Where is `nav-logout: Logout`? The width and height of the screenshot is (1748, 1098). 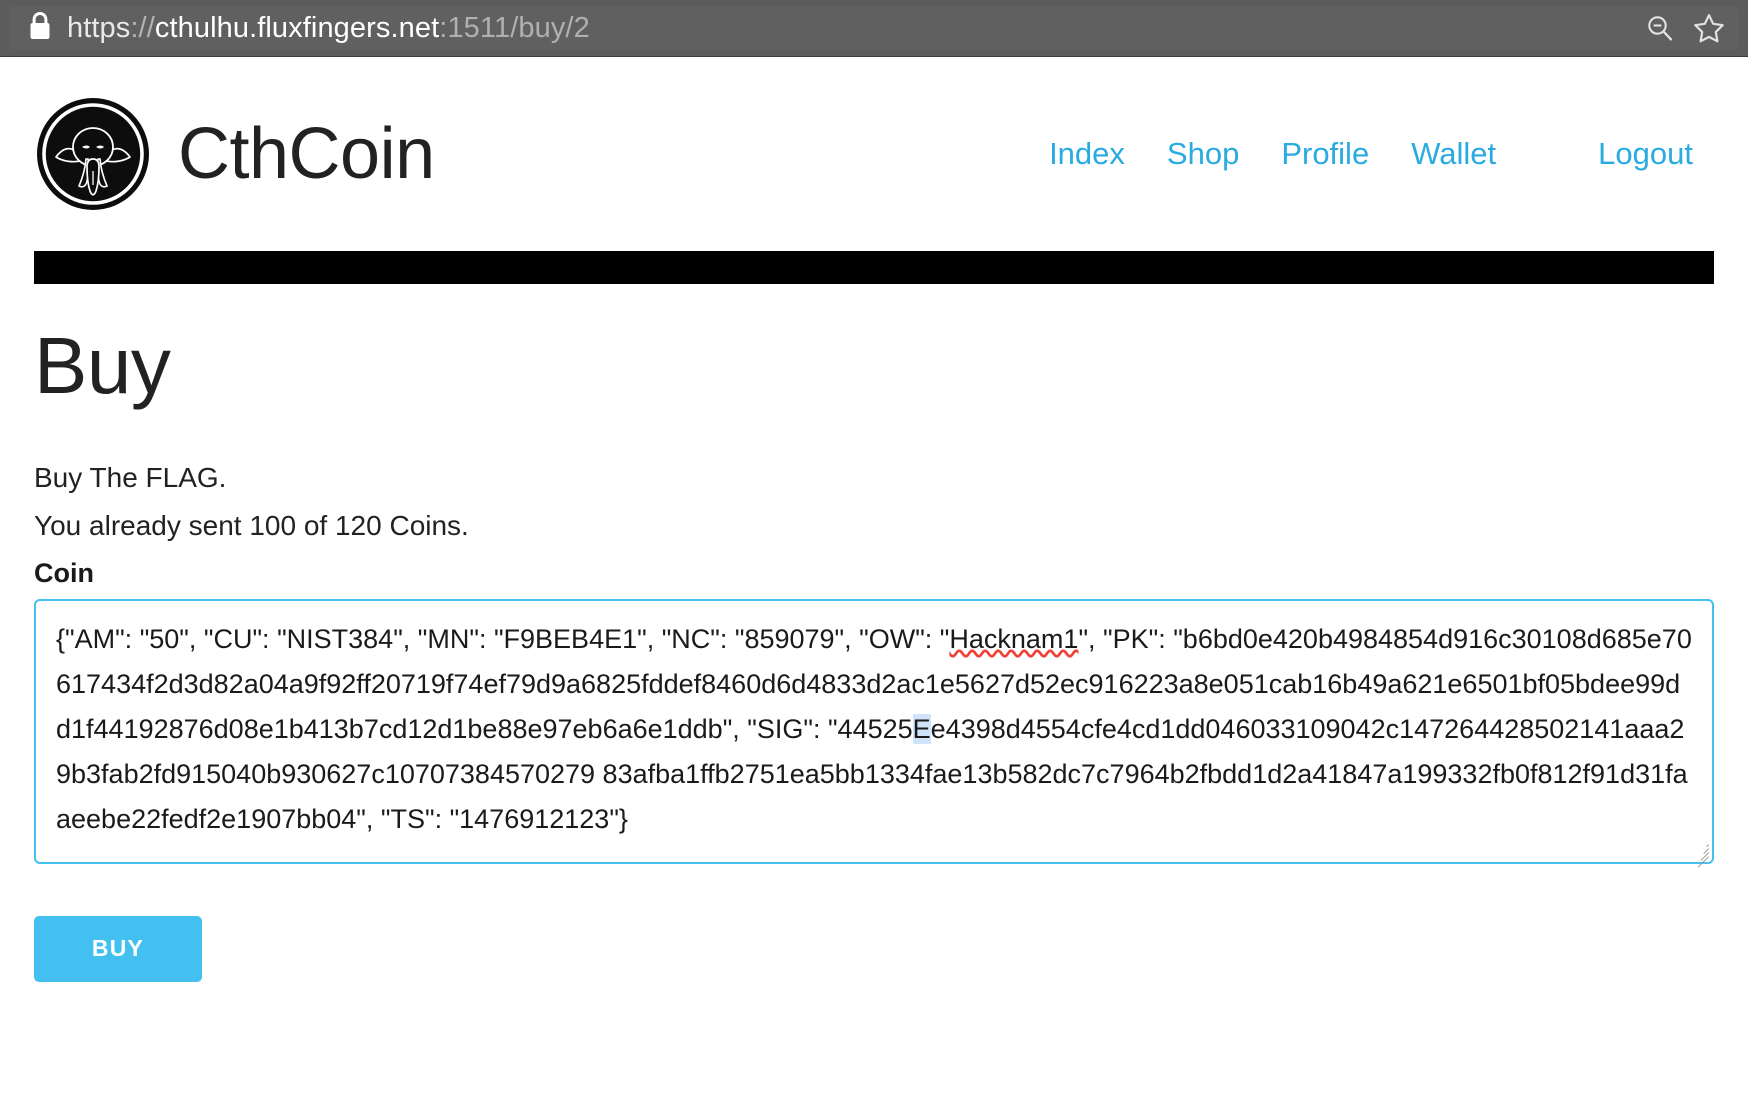
nav-logout: Logout is located at coordinates (1645, 154).